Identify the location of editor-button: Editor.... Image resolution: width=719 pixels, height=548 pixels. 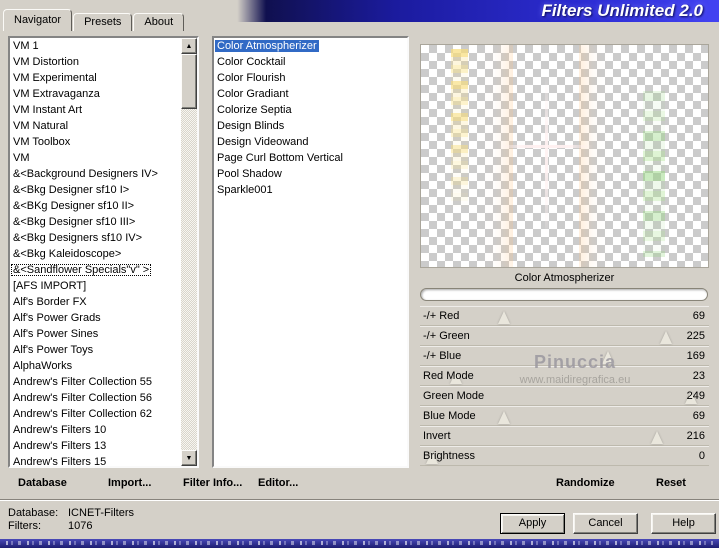
(278, 483).